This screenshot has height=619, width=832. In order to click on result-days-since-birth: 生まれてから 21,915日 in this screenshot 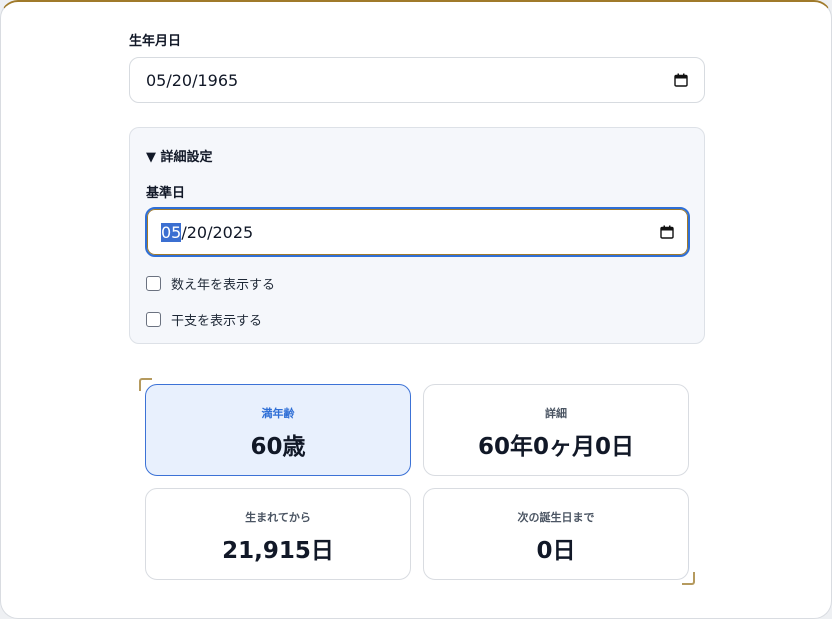, I will do `click(278, 534)`.